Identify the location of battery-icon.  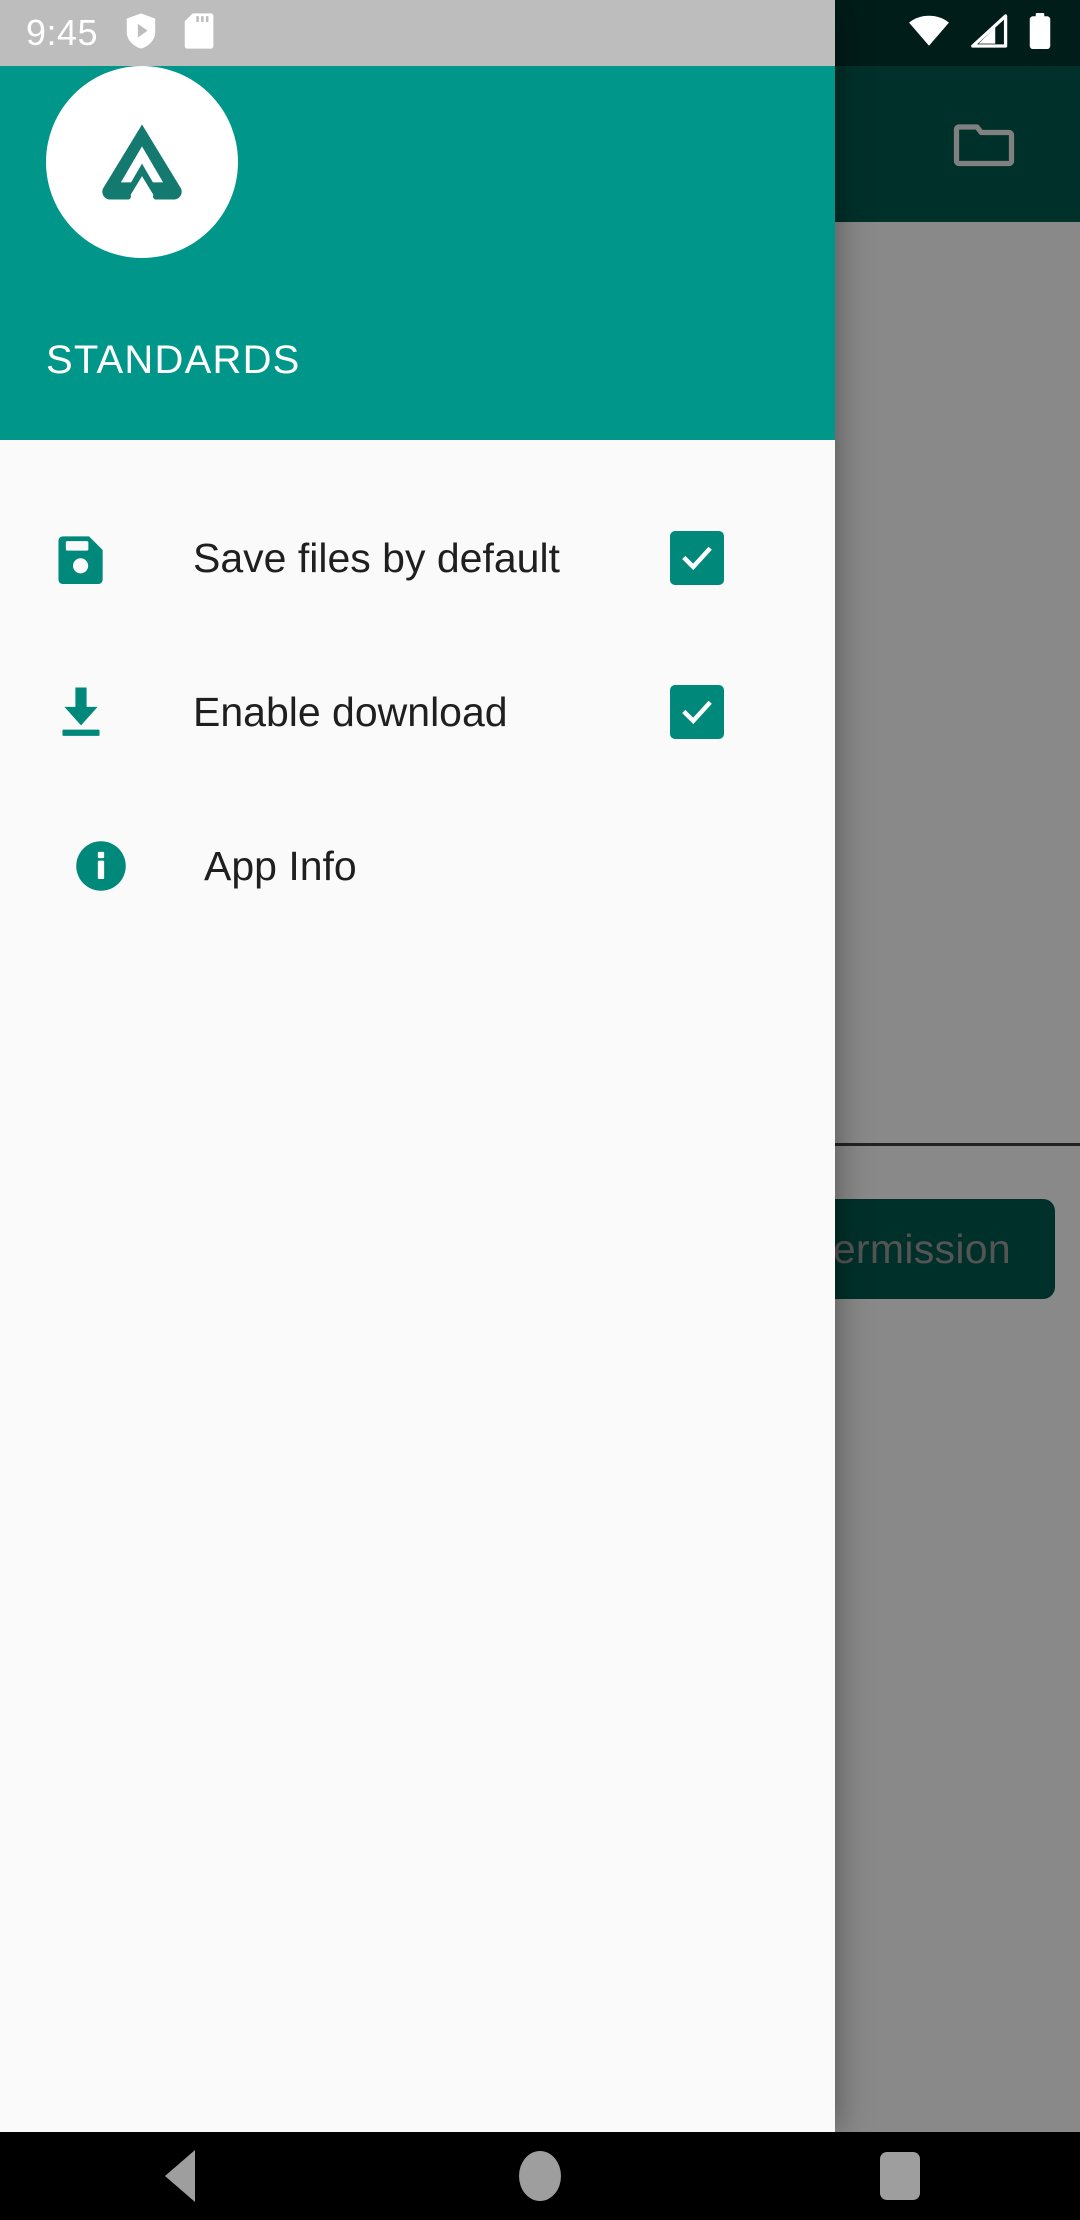
(1040, 33).